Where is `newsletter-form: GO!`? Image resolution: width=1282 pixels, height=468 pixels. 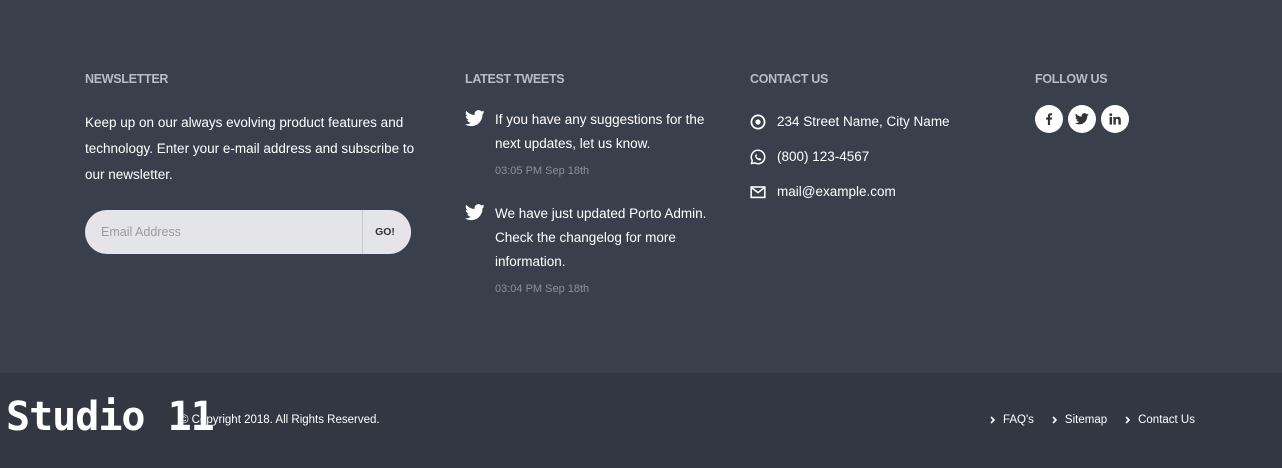 newsletter-form: GO! is located at coordinates (248, 232).